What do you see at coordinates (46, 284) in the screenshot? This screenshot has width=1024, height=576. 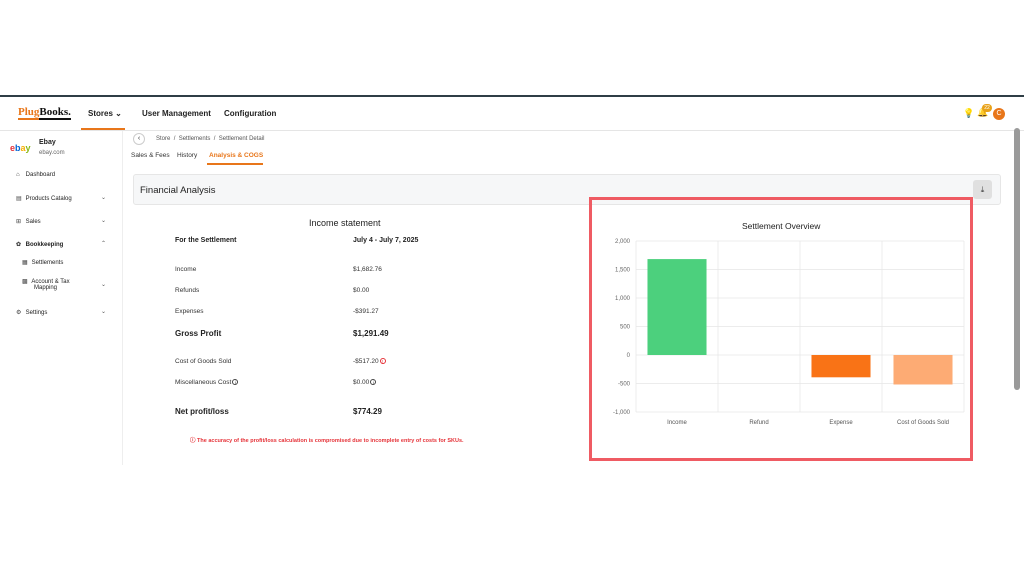 I see `sidebar-item-account-tax-mapping: ▩ Account & Tax Mapping` at bounding box center [46, 284].